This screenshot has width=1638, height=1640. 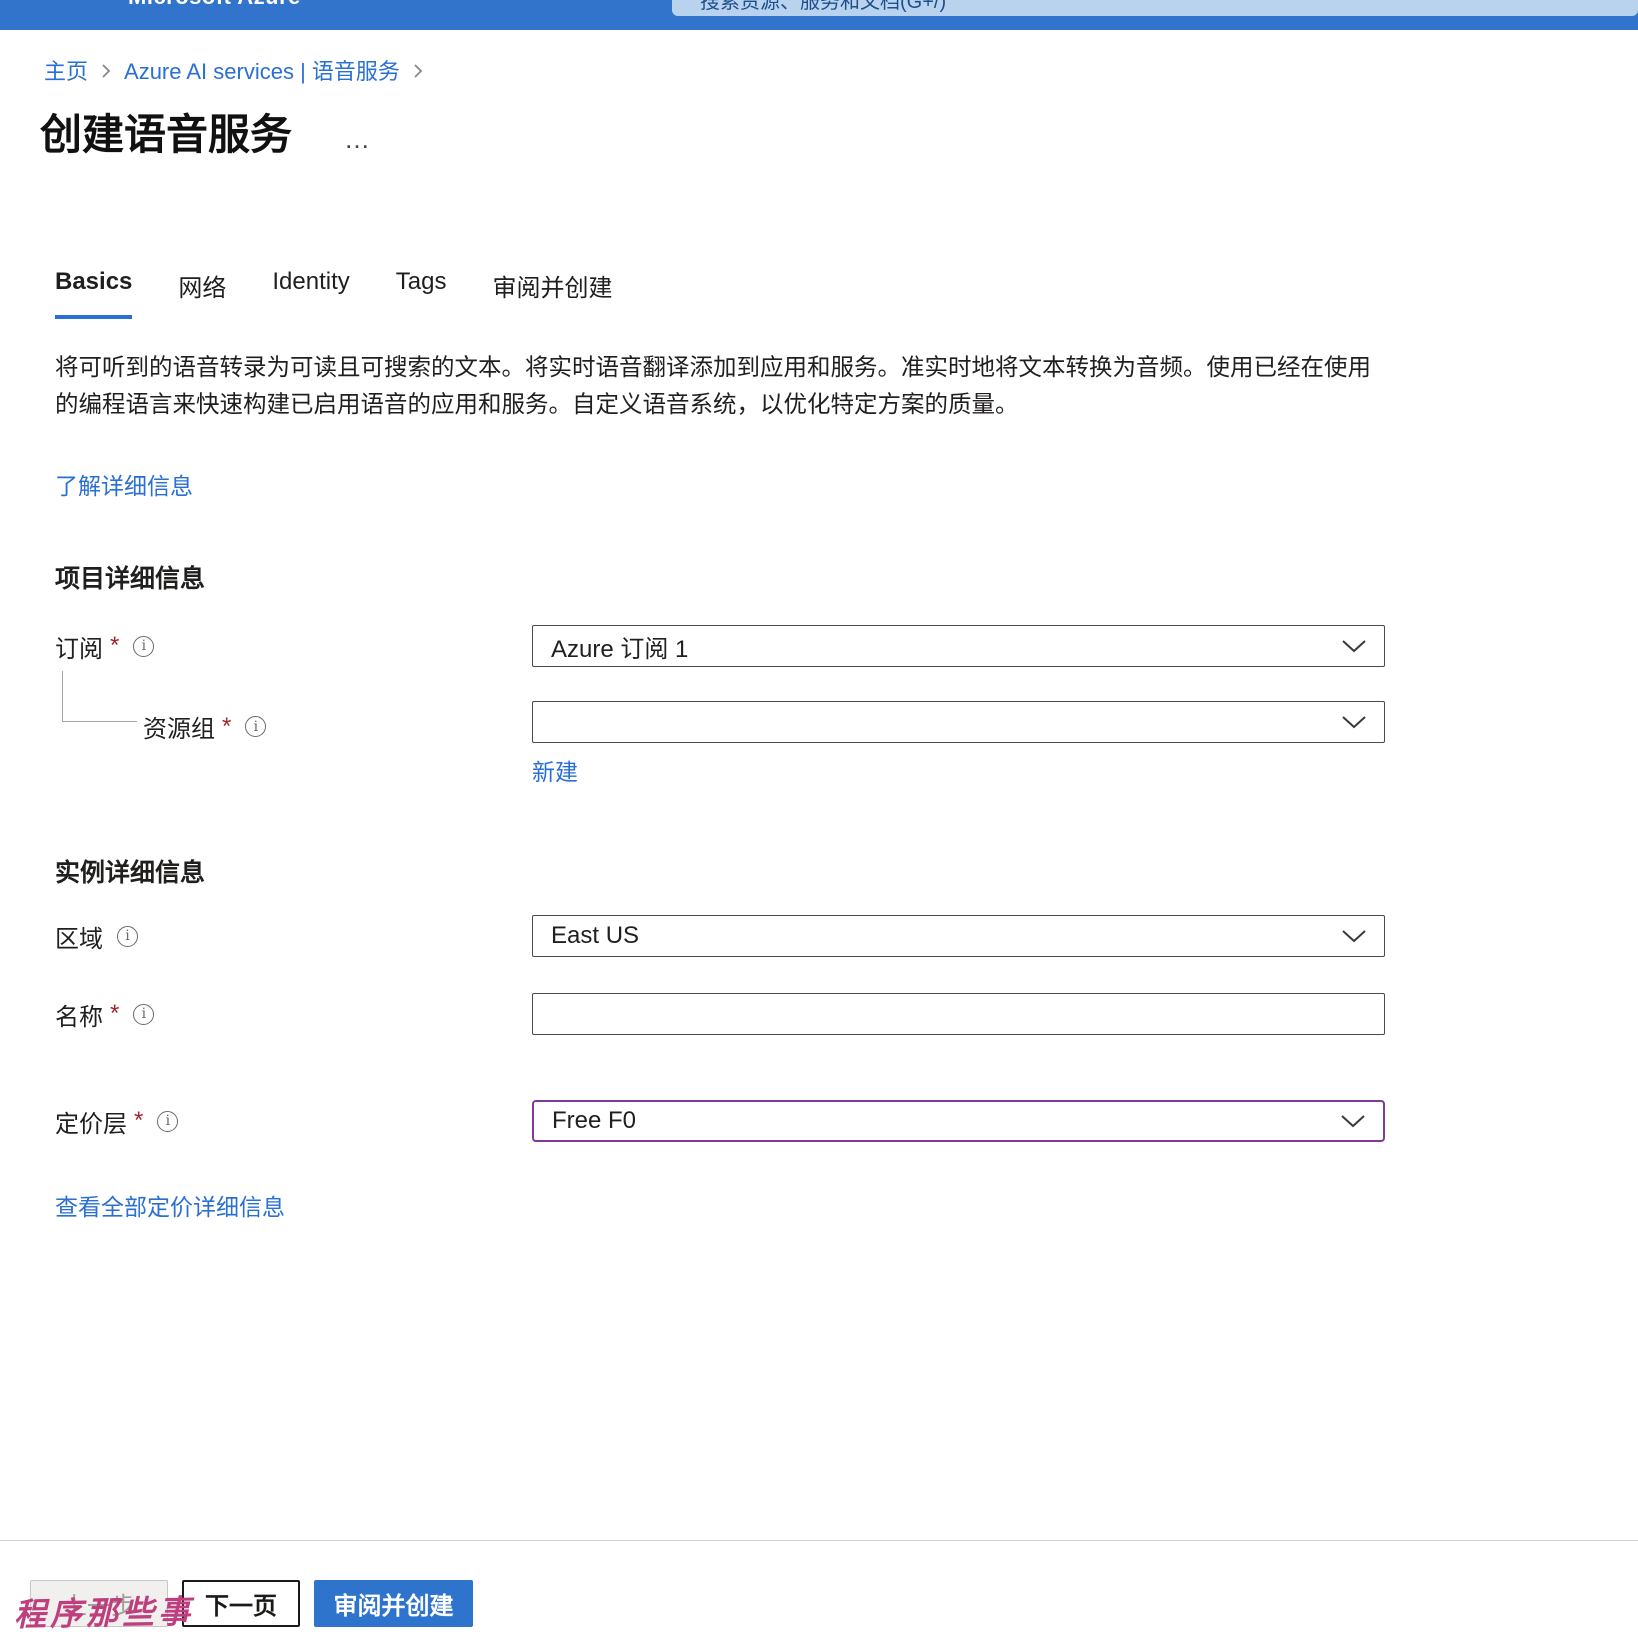 I want to click on review-create-button: 审阅并创建, so click(x=393, y=1603).